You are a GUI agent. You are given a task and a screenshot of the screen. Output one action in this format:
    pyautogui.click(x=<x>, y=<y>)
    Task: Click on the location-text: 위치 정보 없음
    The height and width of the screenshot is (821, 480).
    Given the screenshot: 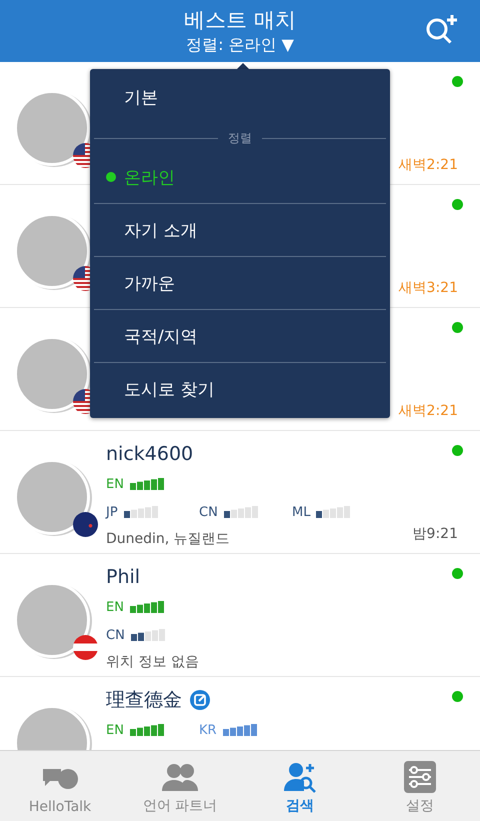 What is the action you would take?
    pyautogui.click(x=152, y=662)
    